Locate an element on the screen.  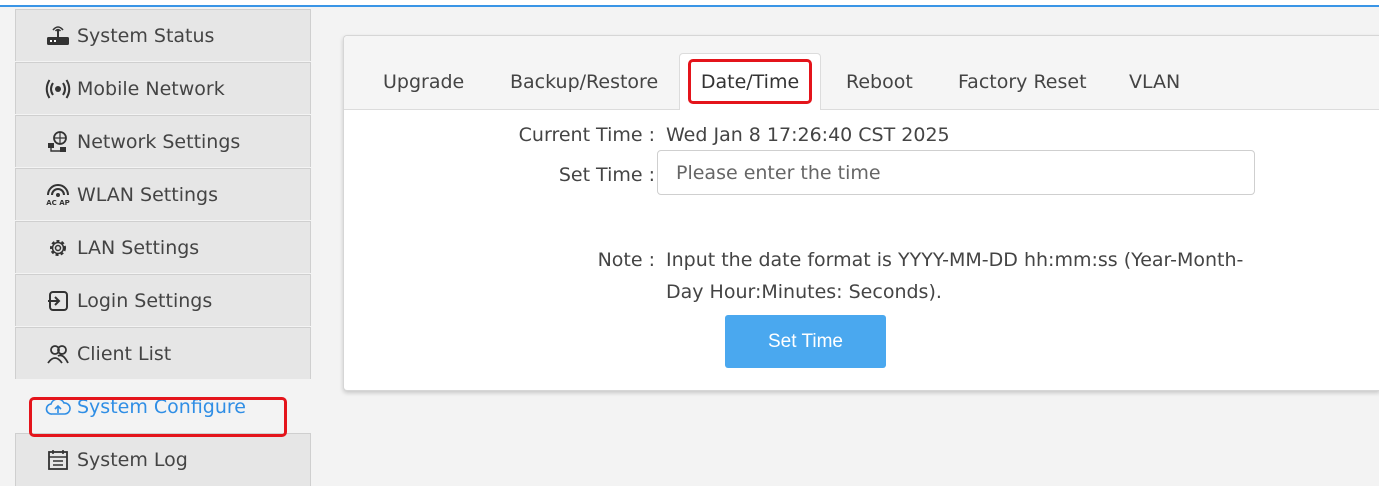
tab-reboot: Reboot is located at coordinates (879, 82).